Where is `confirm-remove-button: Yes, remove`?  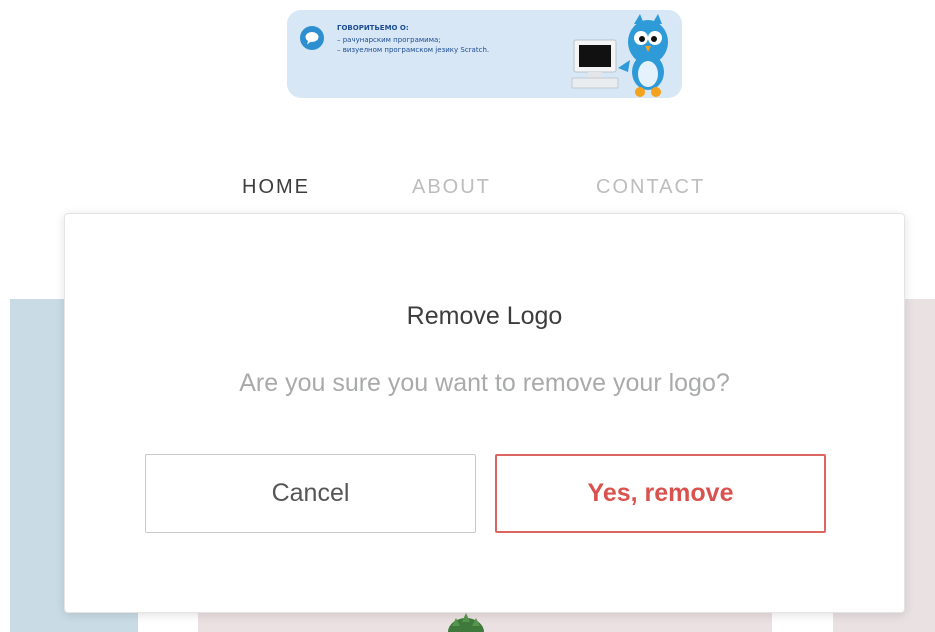 confirm-remove-button: Yes, remove is located at coordinates (660, 493).